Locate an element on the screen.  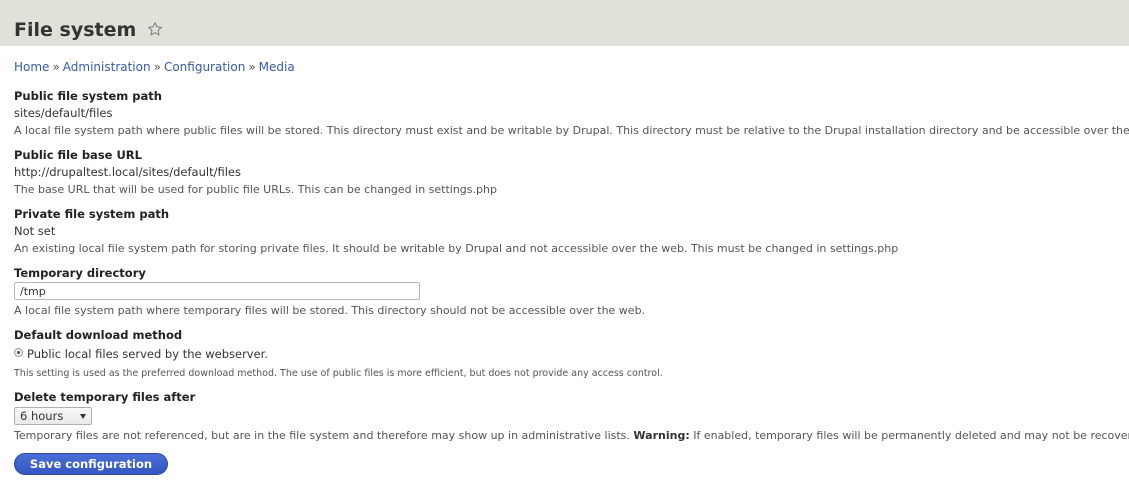
delete-temp-selected-value: 6 hours is located at coordinates (42, 416).